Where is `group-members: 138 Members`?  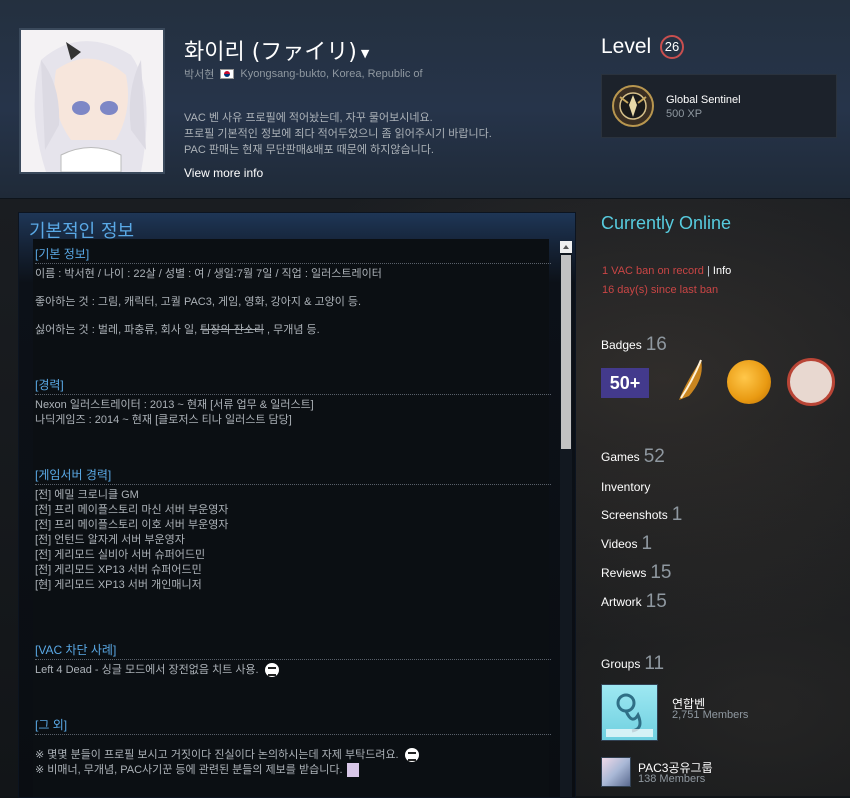 group-members: 138 Members is located at coordinates (672, 779).